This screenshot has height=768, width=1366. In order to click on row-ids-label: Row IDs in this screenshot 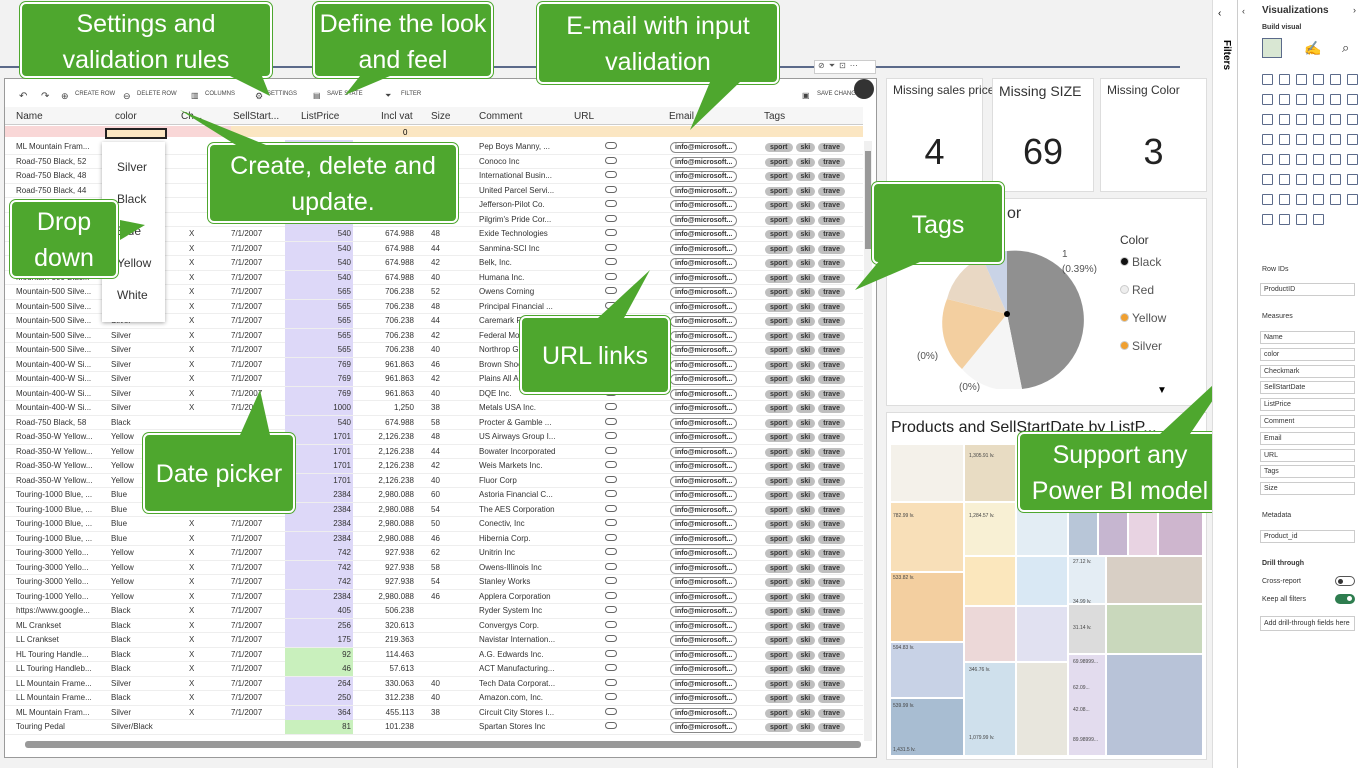, I will do `click(1275, 269)`.